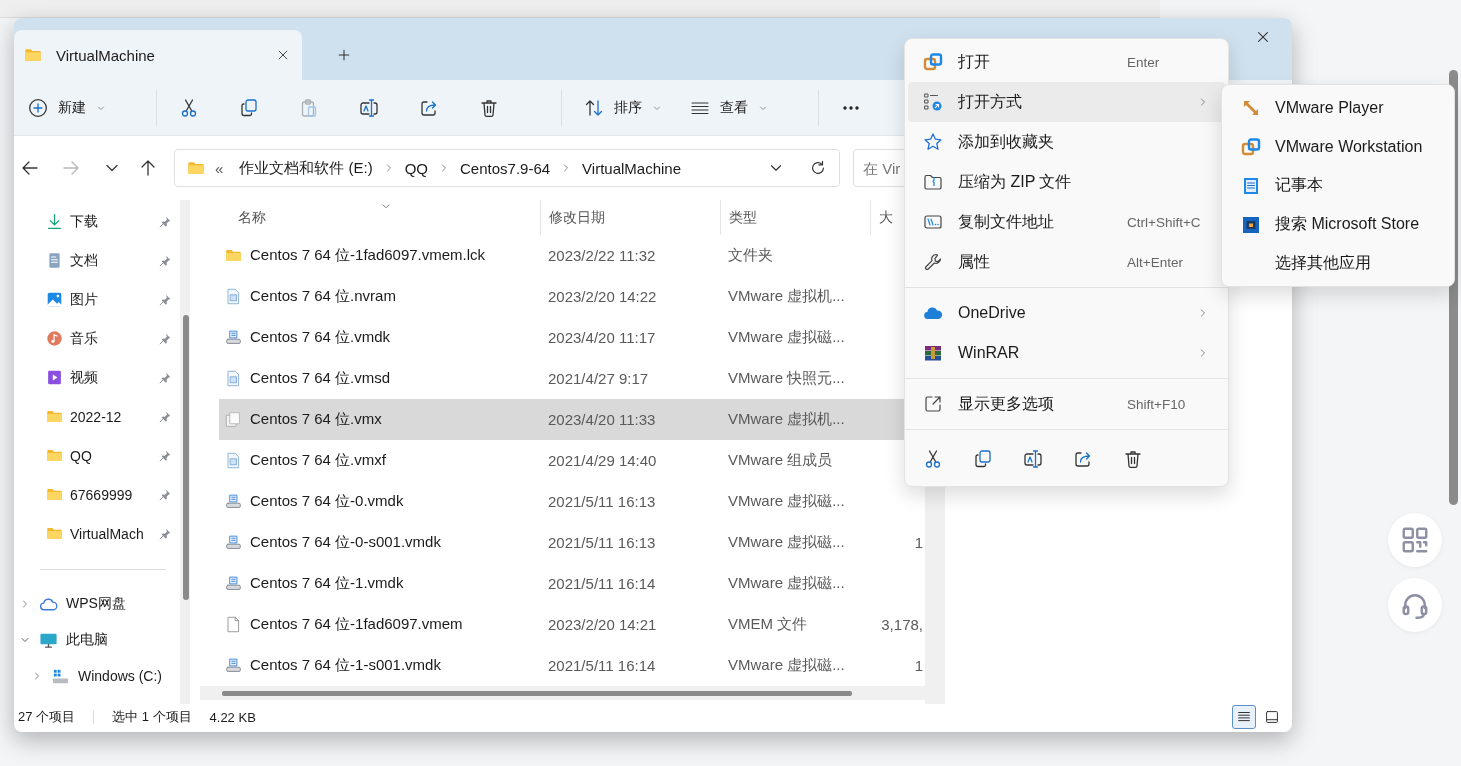 This screenshot has width=1461, height=766. What do you see at coordinates (97, 299) in the screenshot?
I see `sidebar-item: 图片` at bounding box center [97, 299].